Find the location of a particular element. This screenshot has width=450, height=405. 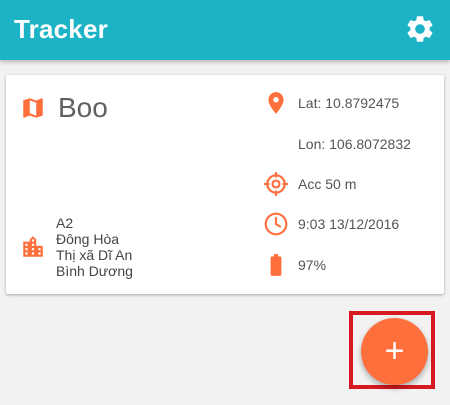

address-line: Bình Dương is located at coordinates (94, 271).